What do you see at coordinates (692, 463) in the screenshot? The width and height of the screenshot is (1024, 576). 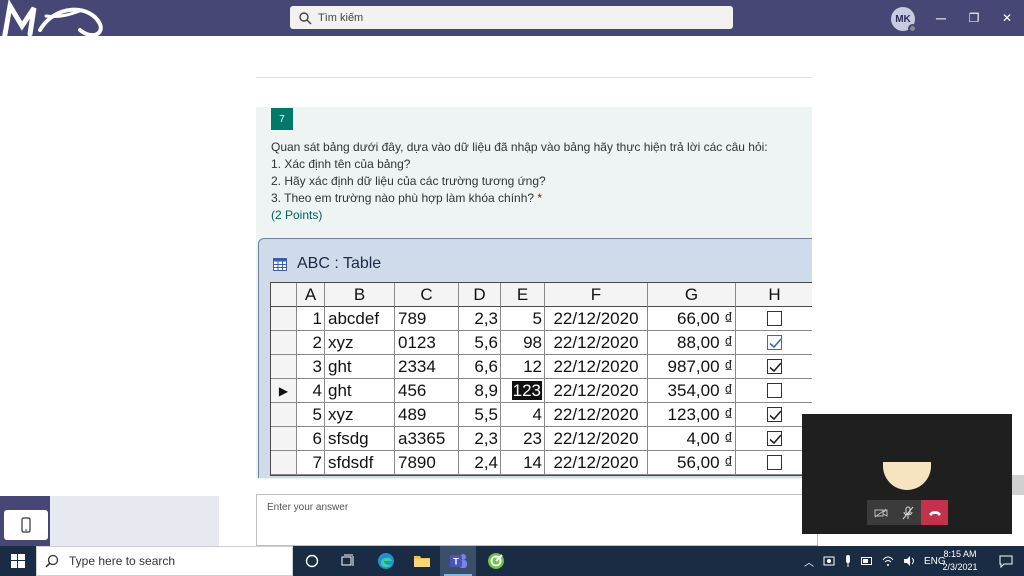 I see `cell-g: 56,00 ₫` at bounding box center [692, 463].